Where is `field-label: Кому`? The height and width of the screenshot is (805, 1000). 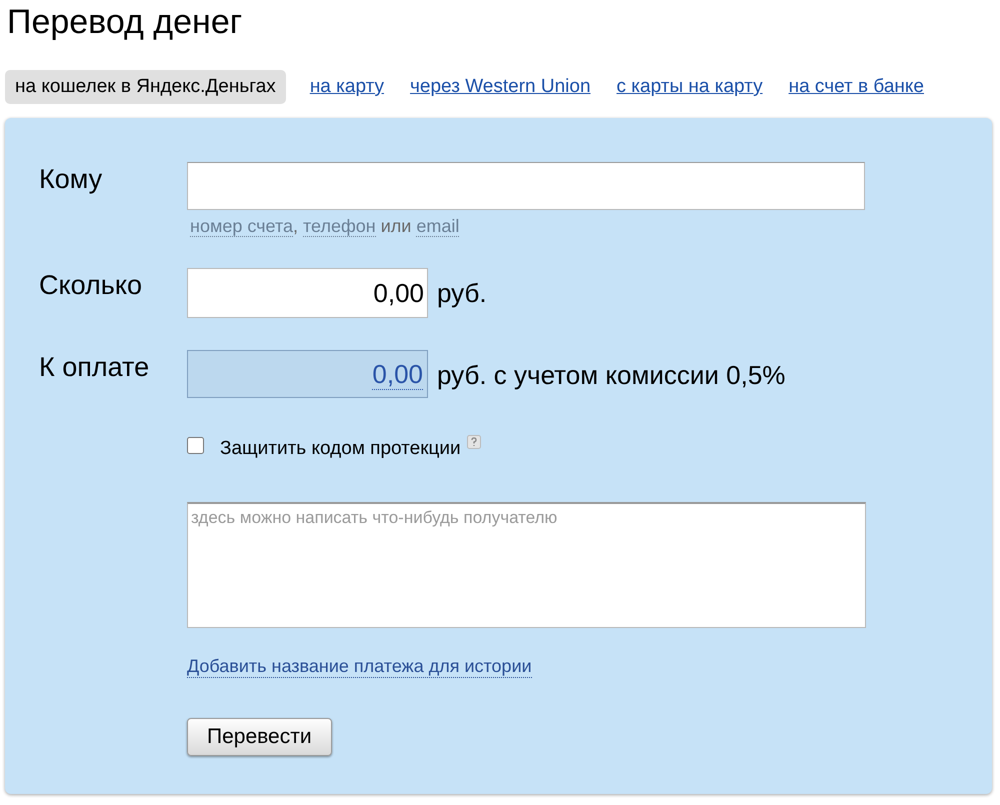 field-label: Кому is located at coordinates (71, 179).